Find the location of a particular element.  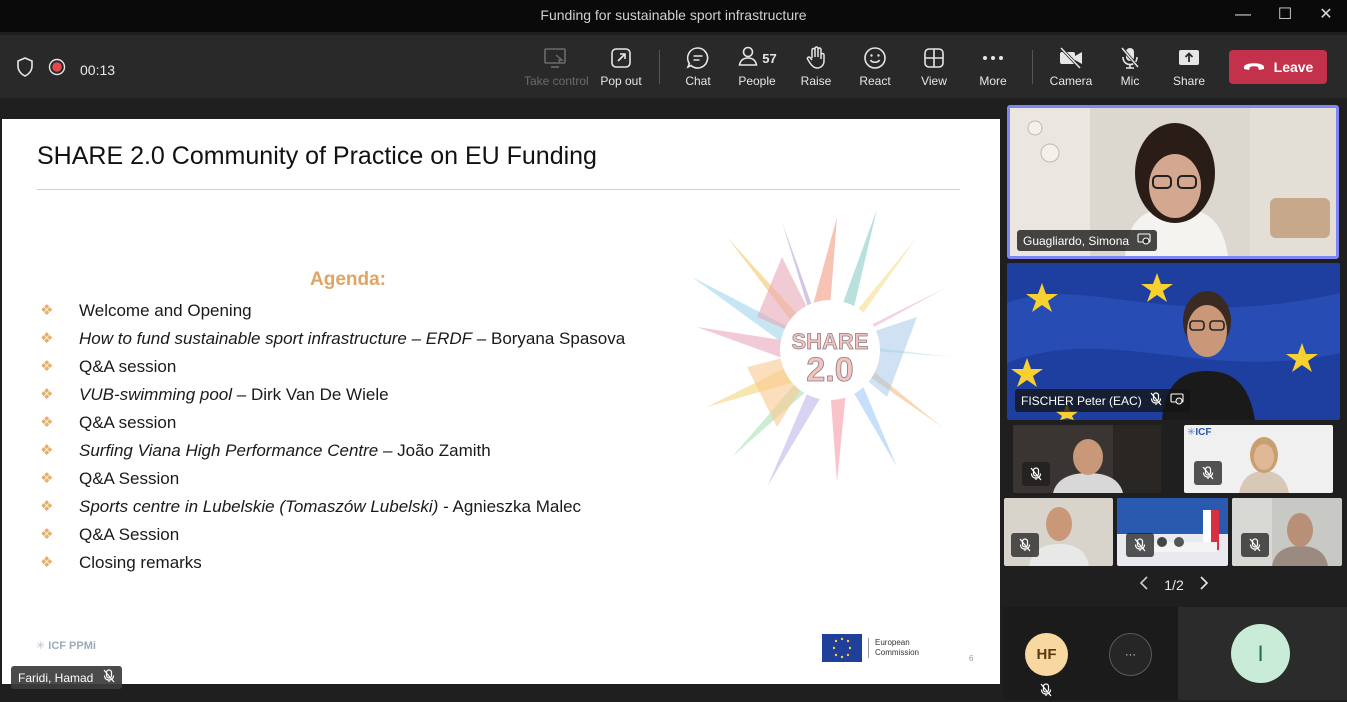

raise-hand-button: Raise is located at coordinates (816, 66).